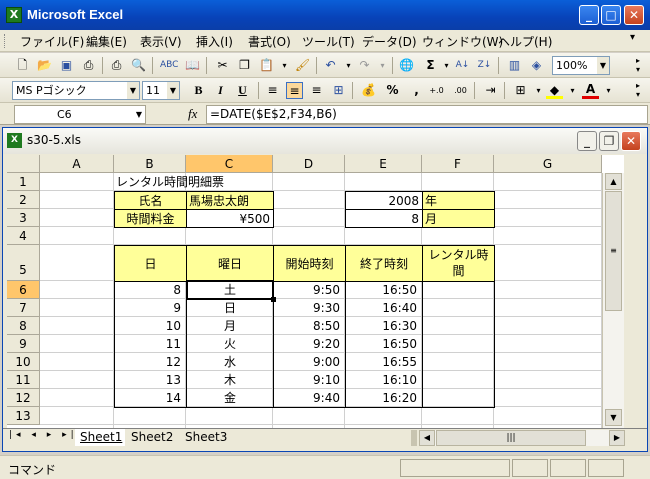  I want to click on font-size-dropdown-icon: ▼, so click(173, 90).